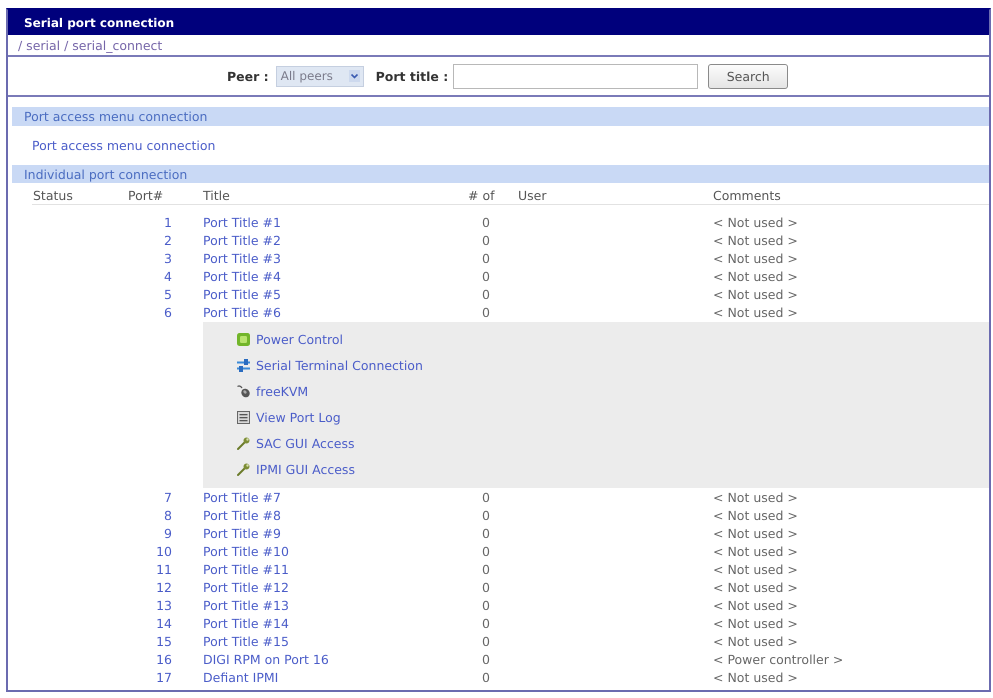 The width and height of the screenshot is (993, 698). What do you see at coordinates (296, 469) in the screenshot?
I see `menu-item: IPMI GUI Access` at bounding box center [296, 469].